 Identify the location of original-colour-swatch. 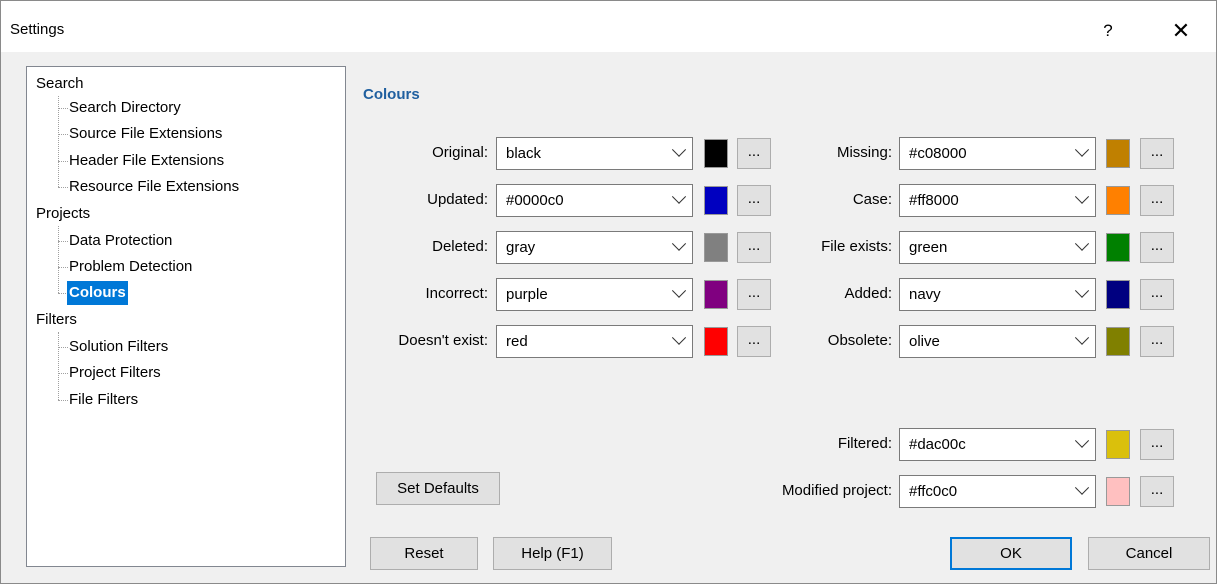
(716, 153).